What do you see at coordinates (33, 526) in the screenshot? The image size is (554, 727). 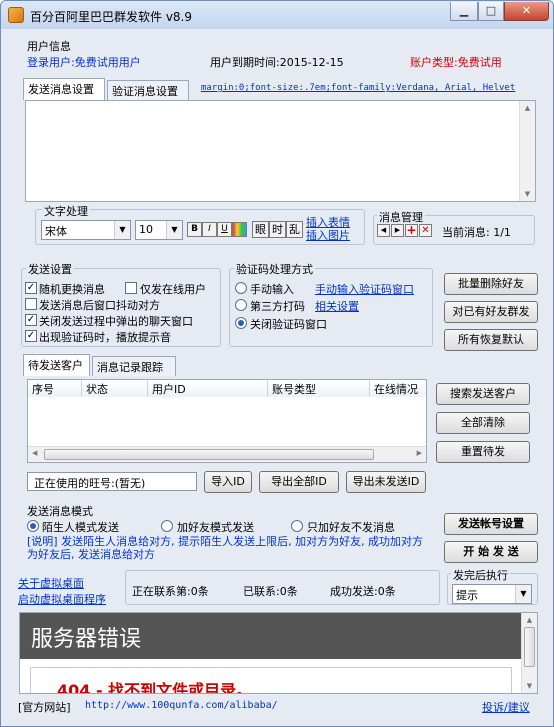 I see `mode-stranger-radio` at bounding box center [33, 526].